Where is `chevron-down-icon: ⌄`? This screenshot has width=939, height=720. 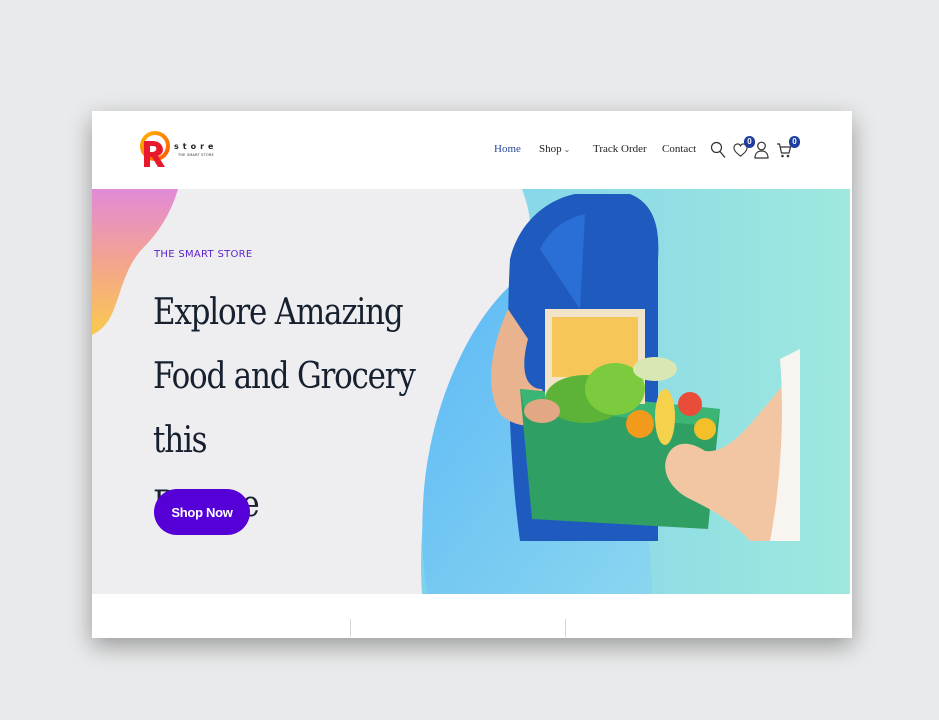 chevron-down-icon: ⌄ is located at coordinates (567, 149).